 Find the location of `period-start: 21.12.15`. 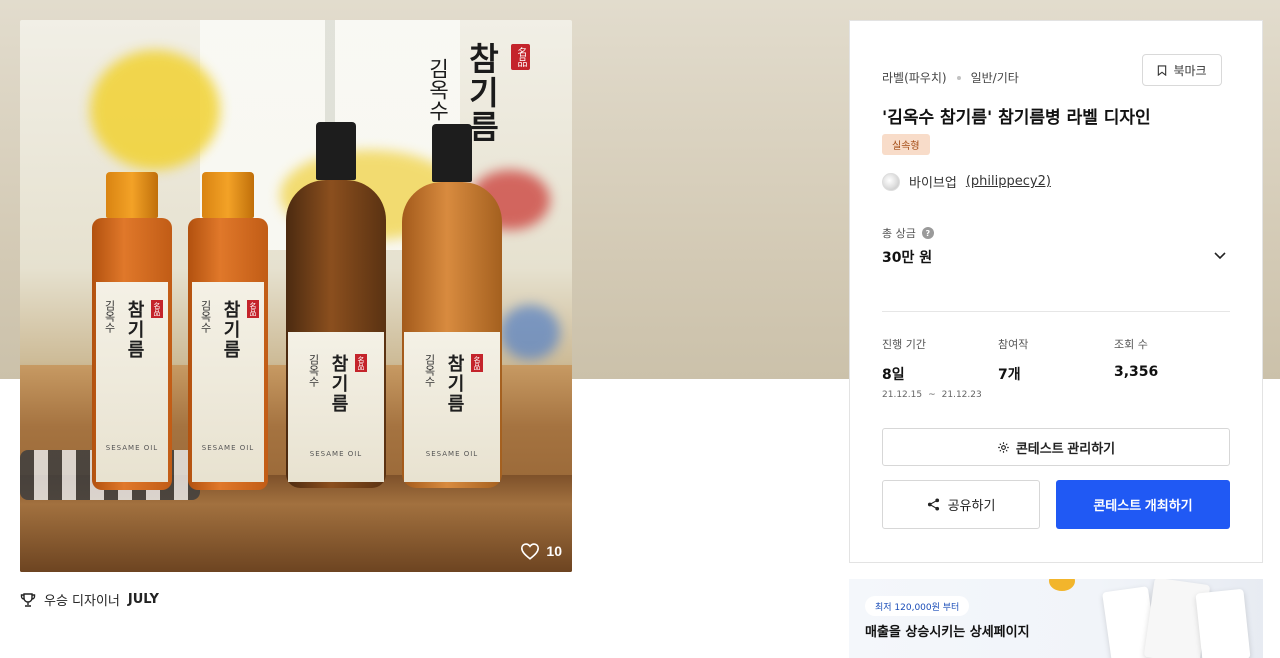

period-start: 21.12.15 is located at coordinates (902, 395).